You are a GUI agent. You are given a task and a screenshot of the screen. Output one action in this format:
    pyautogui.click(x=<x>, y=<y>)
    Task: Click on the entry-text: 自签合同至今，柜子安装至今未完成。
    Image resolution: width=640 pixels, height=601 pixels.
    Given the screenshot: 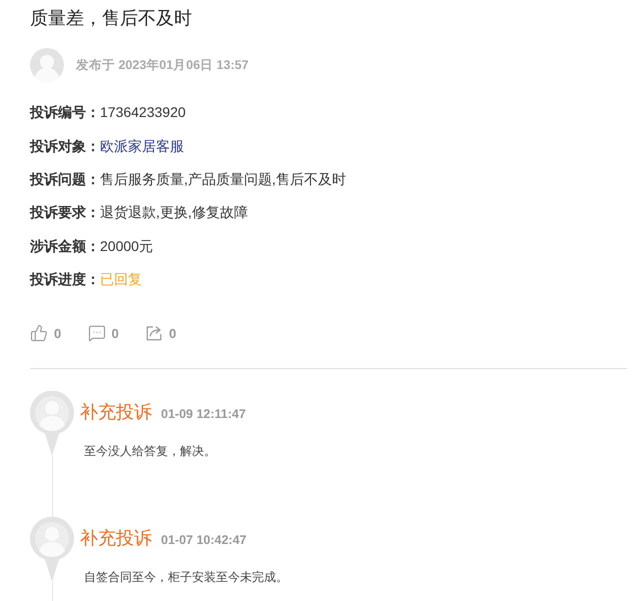 What is the action you would take?
    pyautogui.click(x=186, y=577)
    